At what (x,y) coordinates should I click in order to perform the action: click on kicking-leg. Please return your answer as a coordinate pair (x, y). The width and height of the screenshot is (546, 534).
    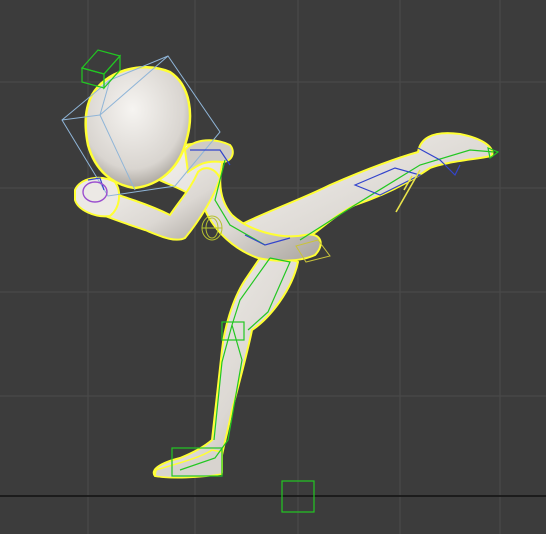
    Looking at the image, I should click on (366, 192).